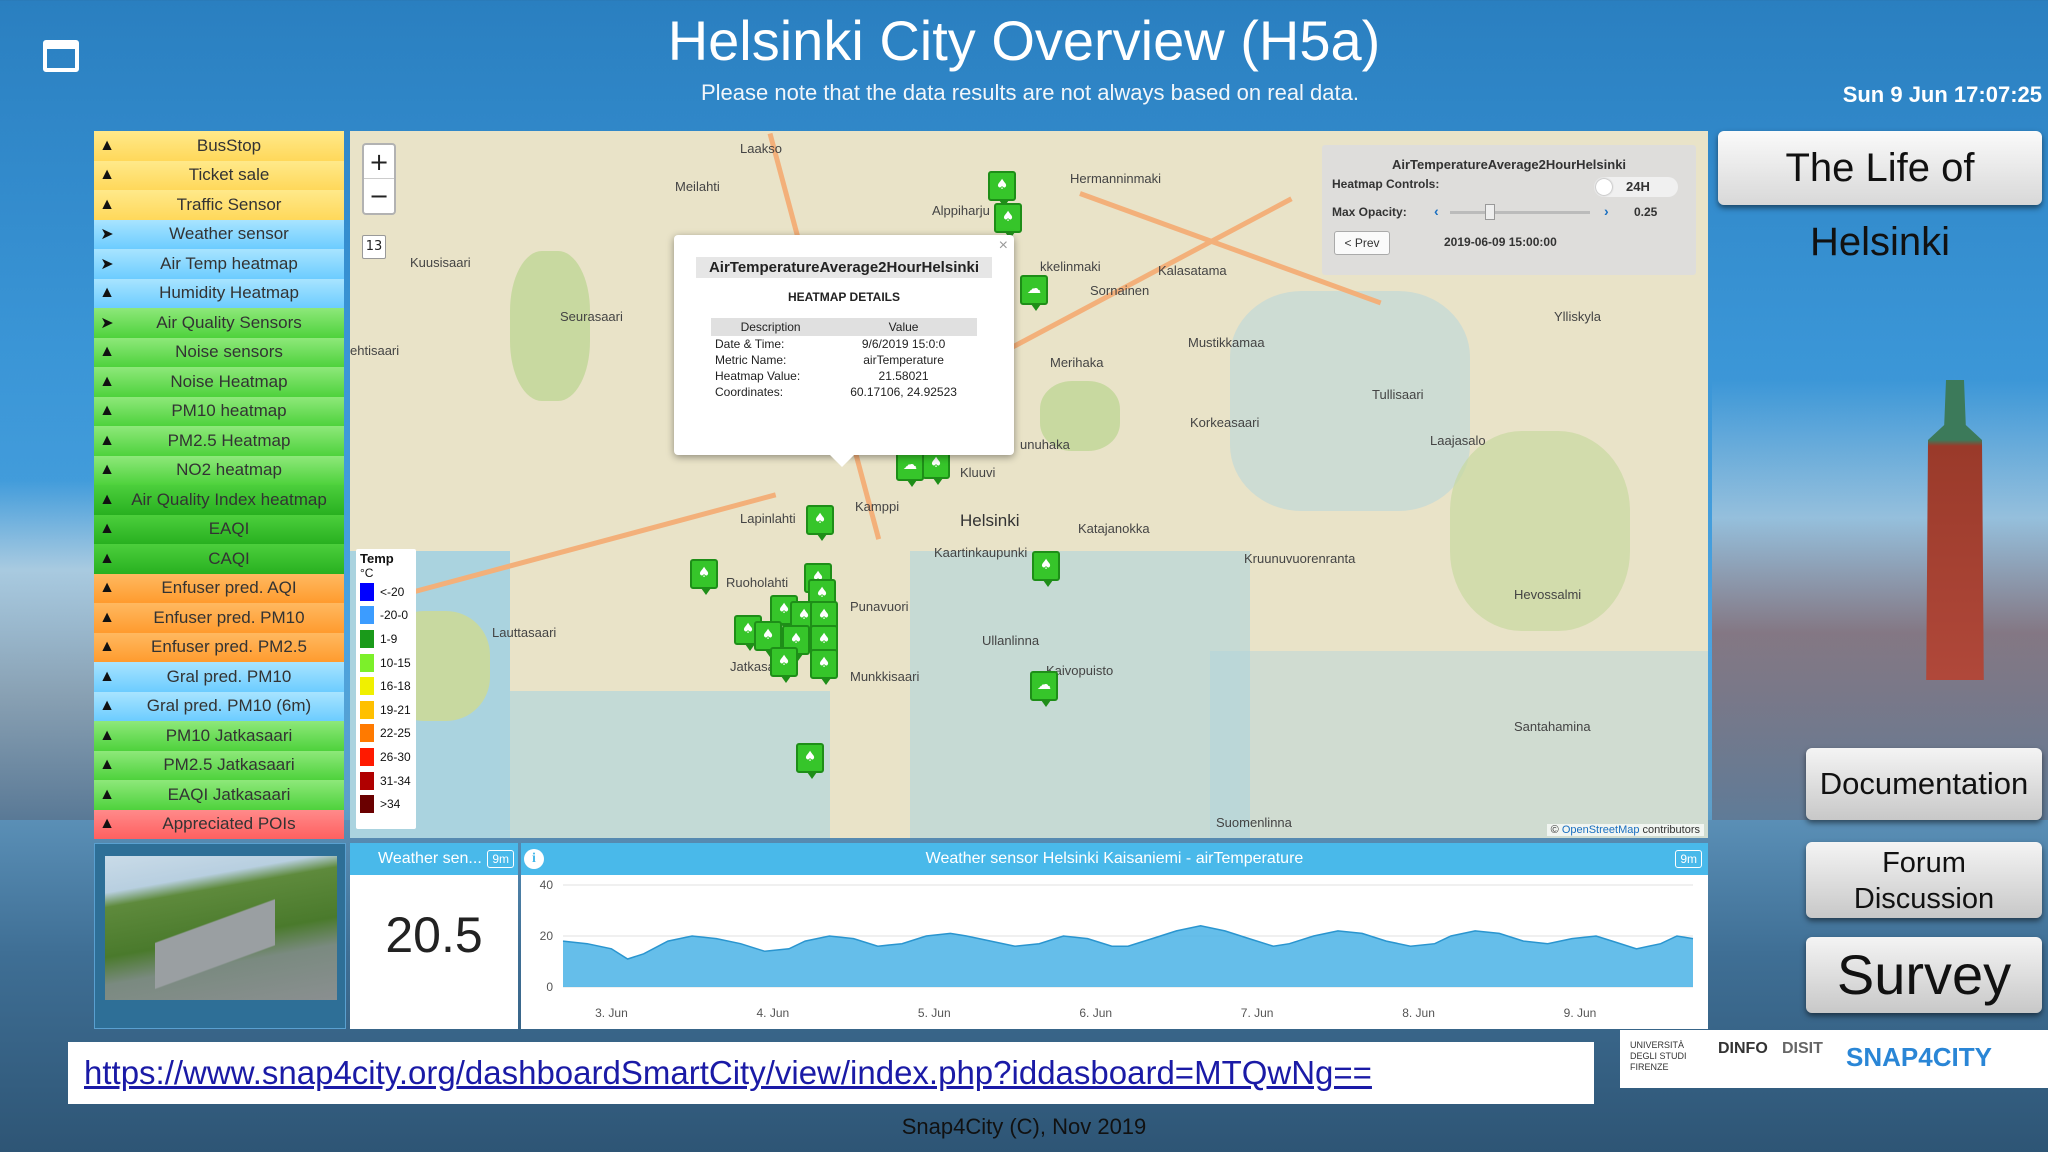  Describe the element at coordinates (219, 234) in the screenshot. I see `sidebar-item: ➤ Weather sensor` at that location.